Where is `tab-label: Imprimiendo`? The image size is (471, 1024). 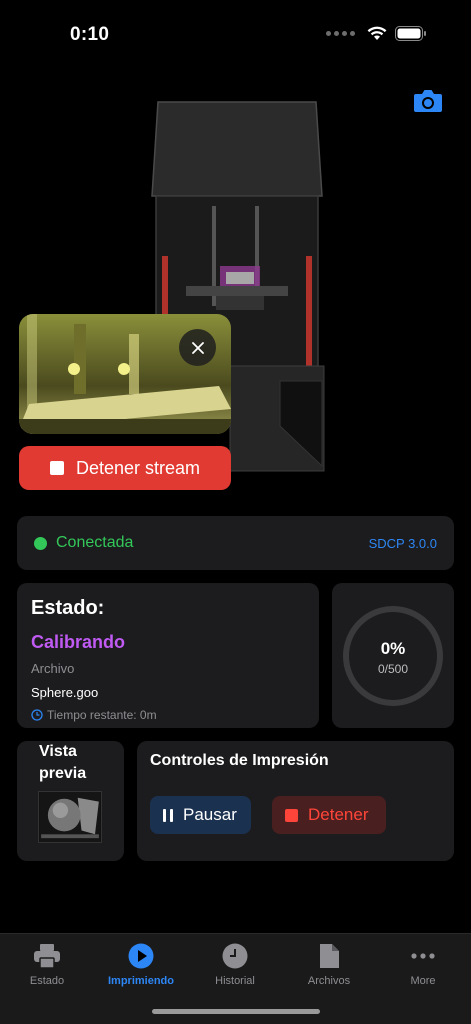
tab-label: Imprimiendo is located at coordinates (140, 981).